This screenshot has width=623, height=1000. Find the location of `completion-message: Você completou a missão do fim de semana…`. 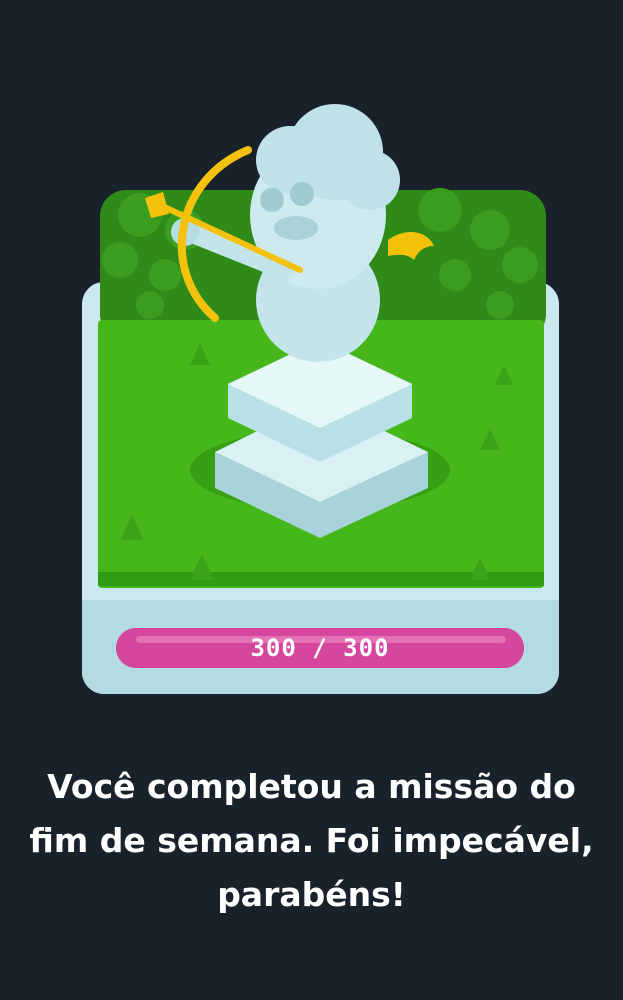

completion-message: Você completou a missão do fim de semana… is located at coordinates (311, 840).